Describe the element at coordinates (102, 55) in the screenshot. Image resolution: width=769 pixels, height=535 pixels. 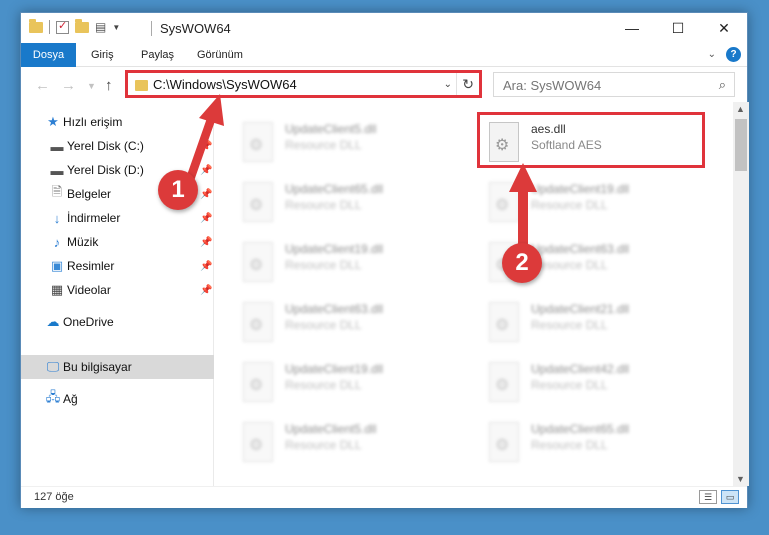
I see `tab-home: Giriş` at that location.